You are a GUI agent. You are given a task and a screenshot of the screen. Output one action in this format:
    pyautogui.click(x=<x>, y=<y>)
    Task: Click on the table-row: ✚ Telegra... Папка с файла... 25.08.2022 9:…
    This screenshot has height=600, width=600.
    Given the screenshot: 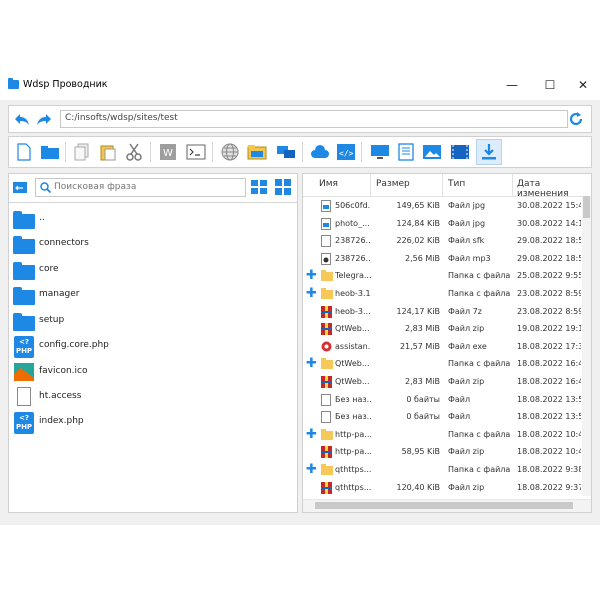 What is the action you would take?
    pyautogui.click(x=442, y=277)
    